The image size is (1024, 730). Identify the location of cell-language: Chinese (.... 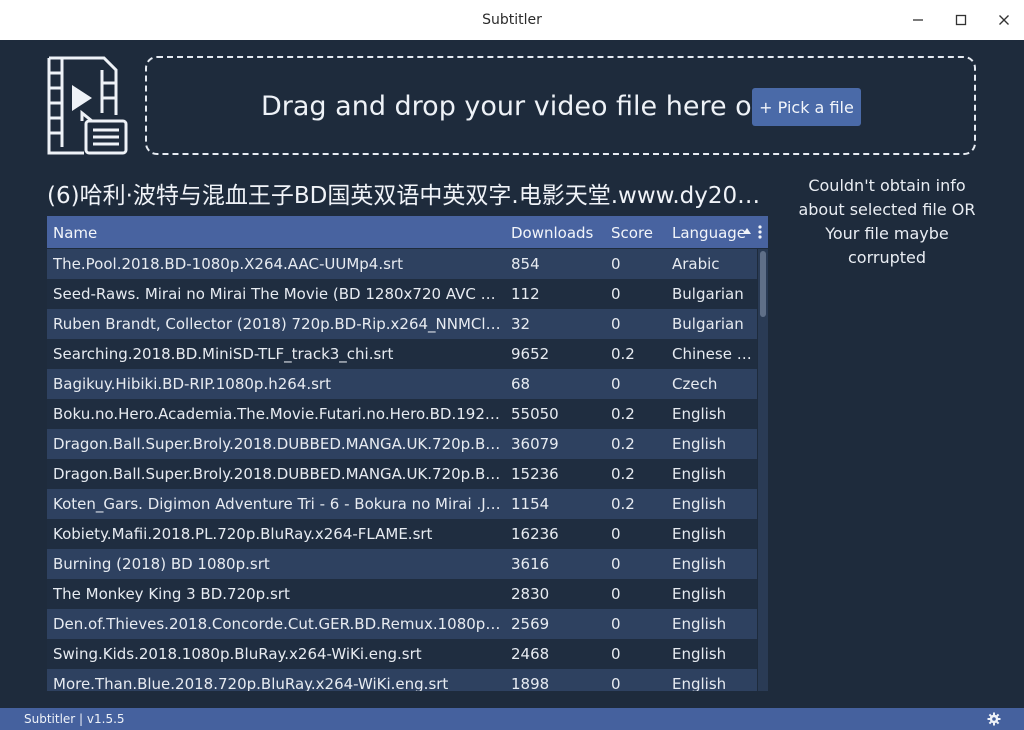
(712, 354).